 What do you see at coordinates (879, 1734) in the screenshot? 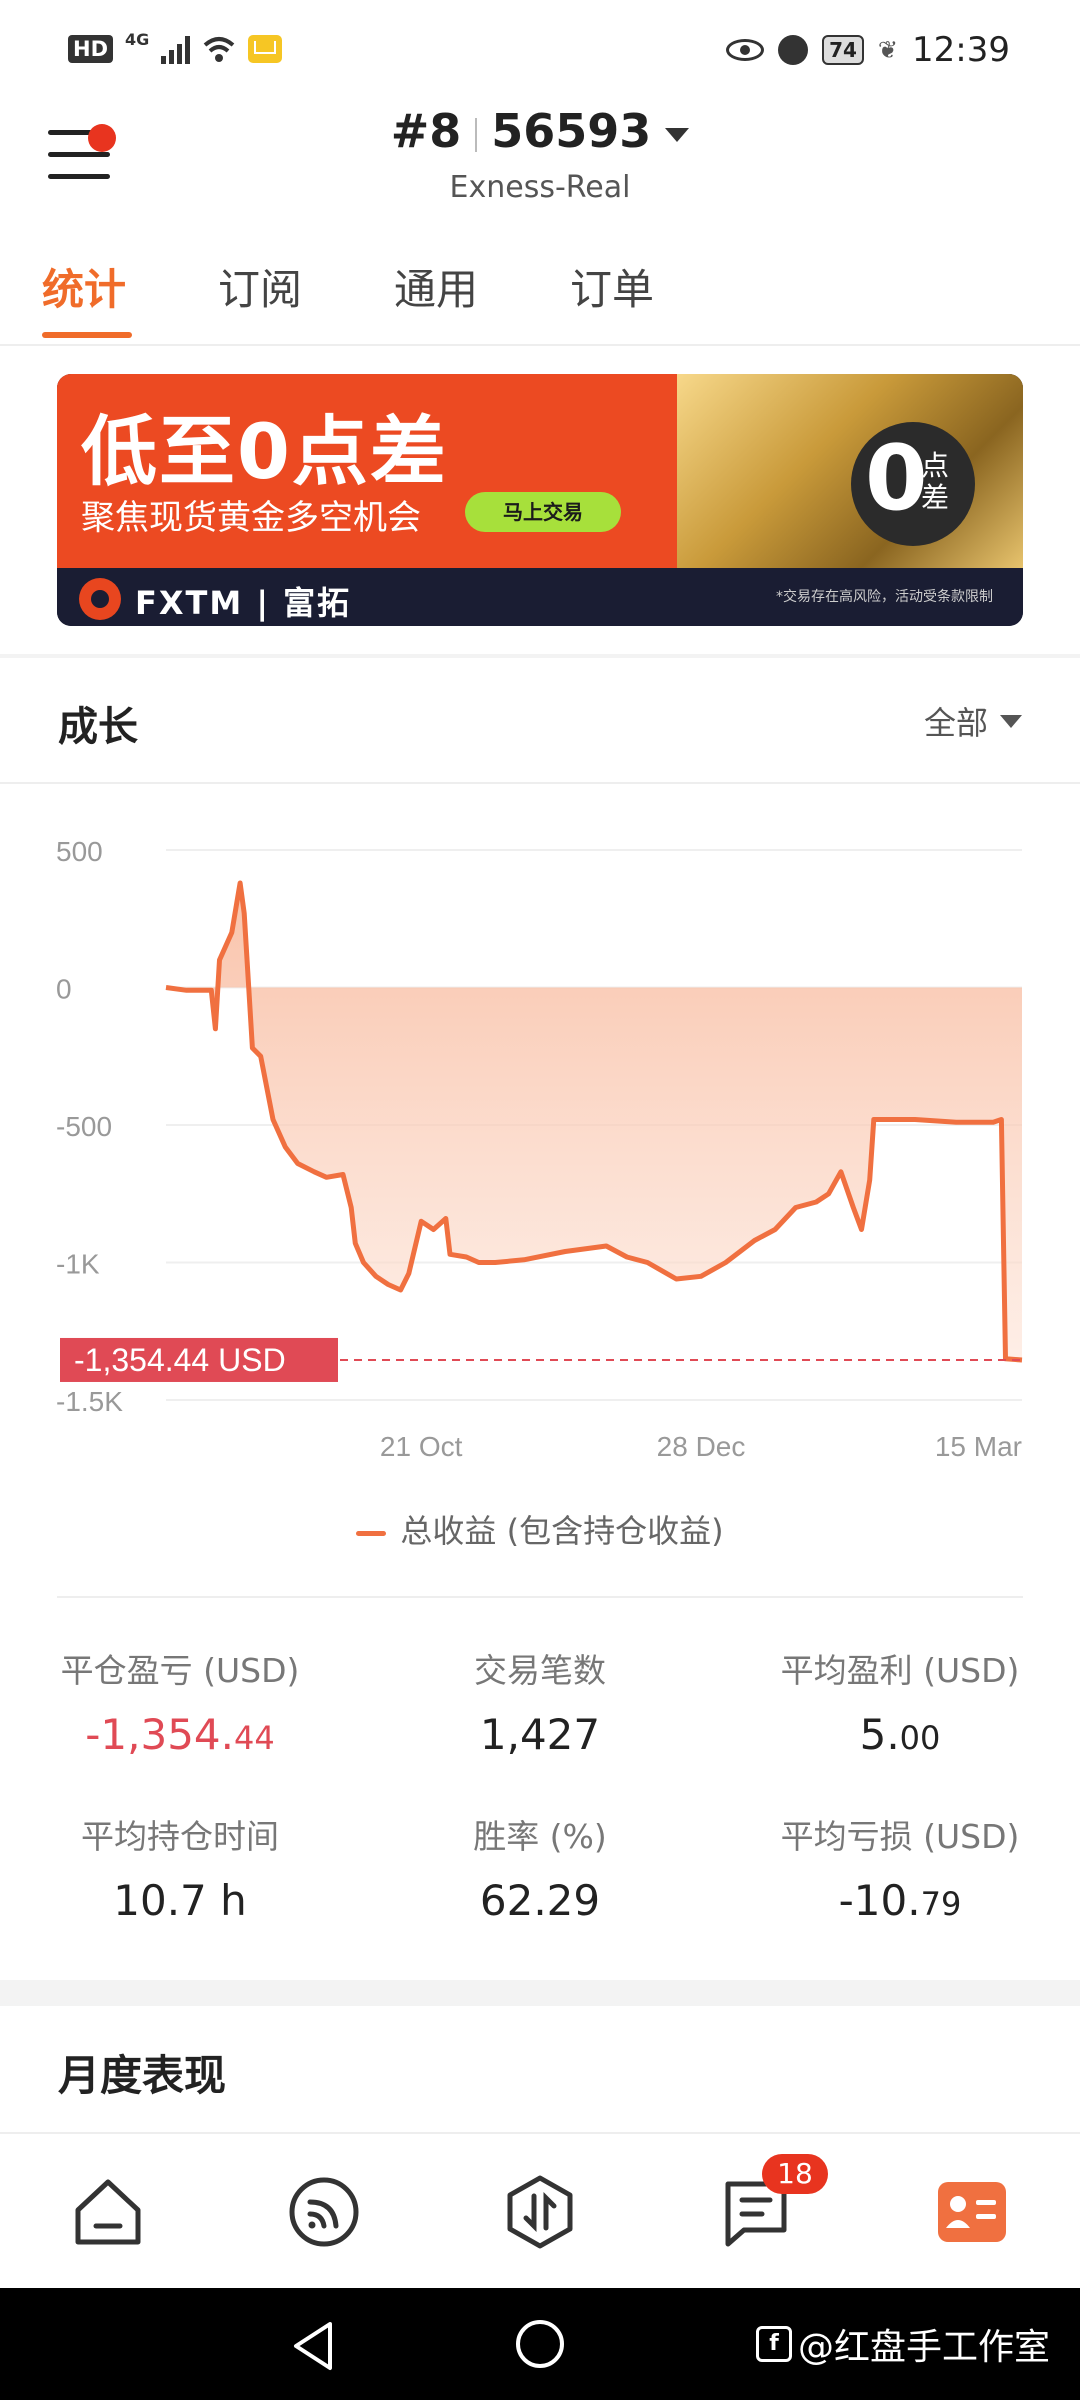
I see `stat-value-int: 5.` at bounding box center [879, 1734].